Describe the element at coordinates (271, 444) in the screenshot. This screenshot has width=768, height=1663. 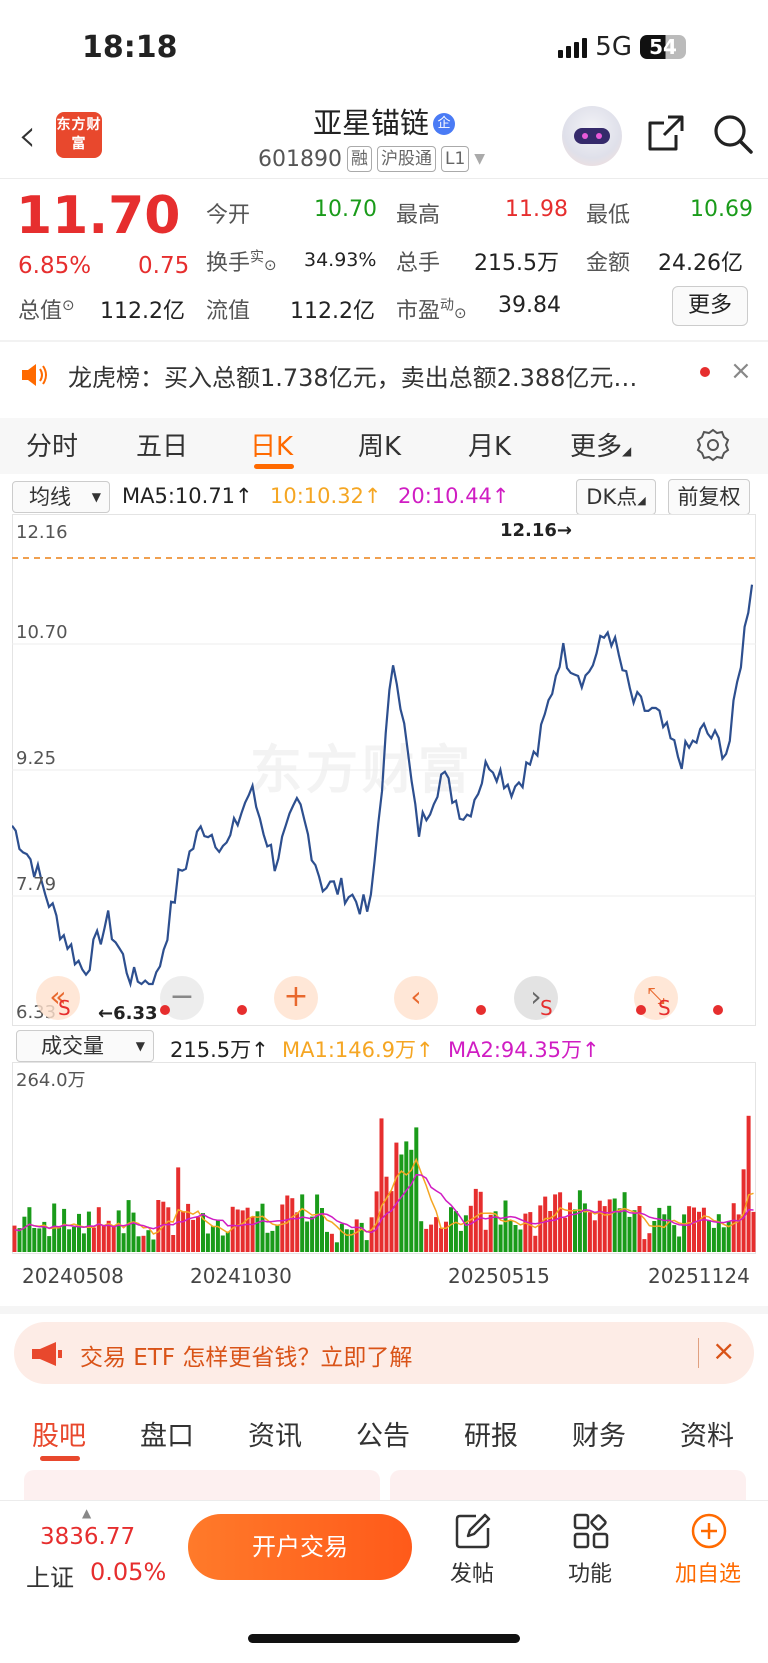
I see `tab-daily-k: 日K` at that location.